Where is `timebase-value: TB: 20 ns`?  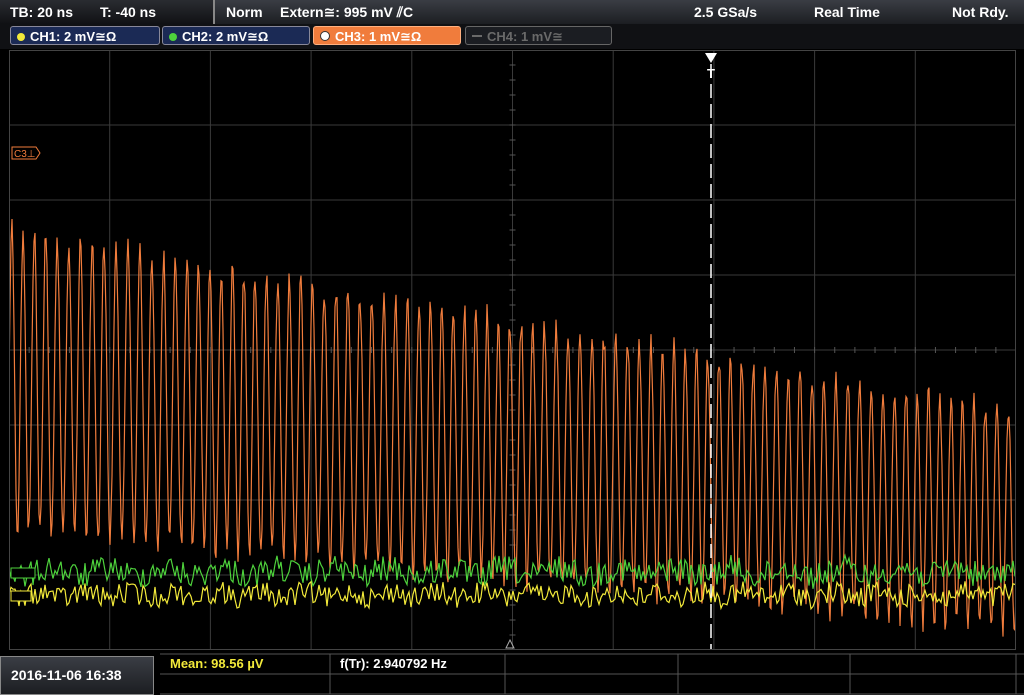
timebase-value: TB: 20 ns is located at coordinates (41, 12).